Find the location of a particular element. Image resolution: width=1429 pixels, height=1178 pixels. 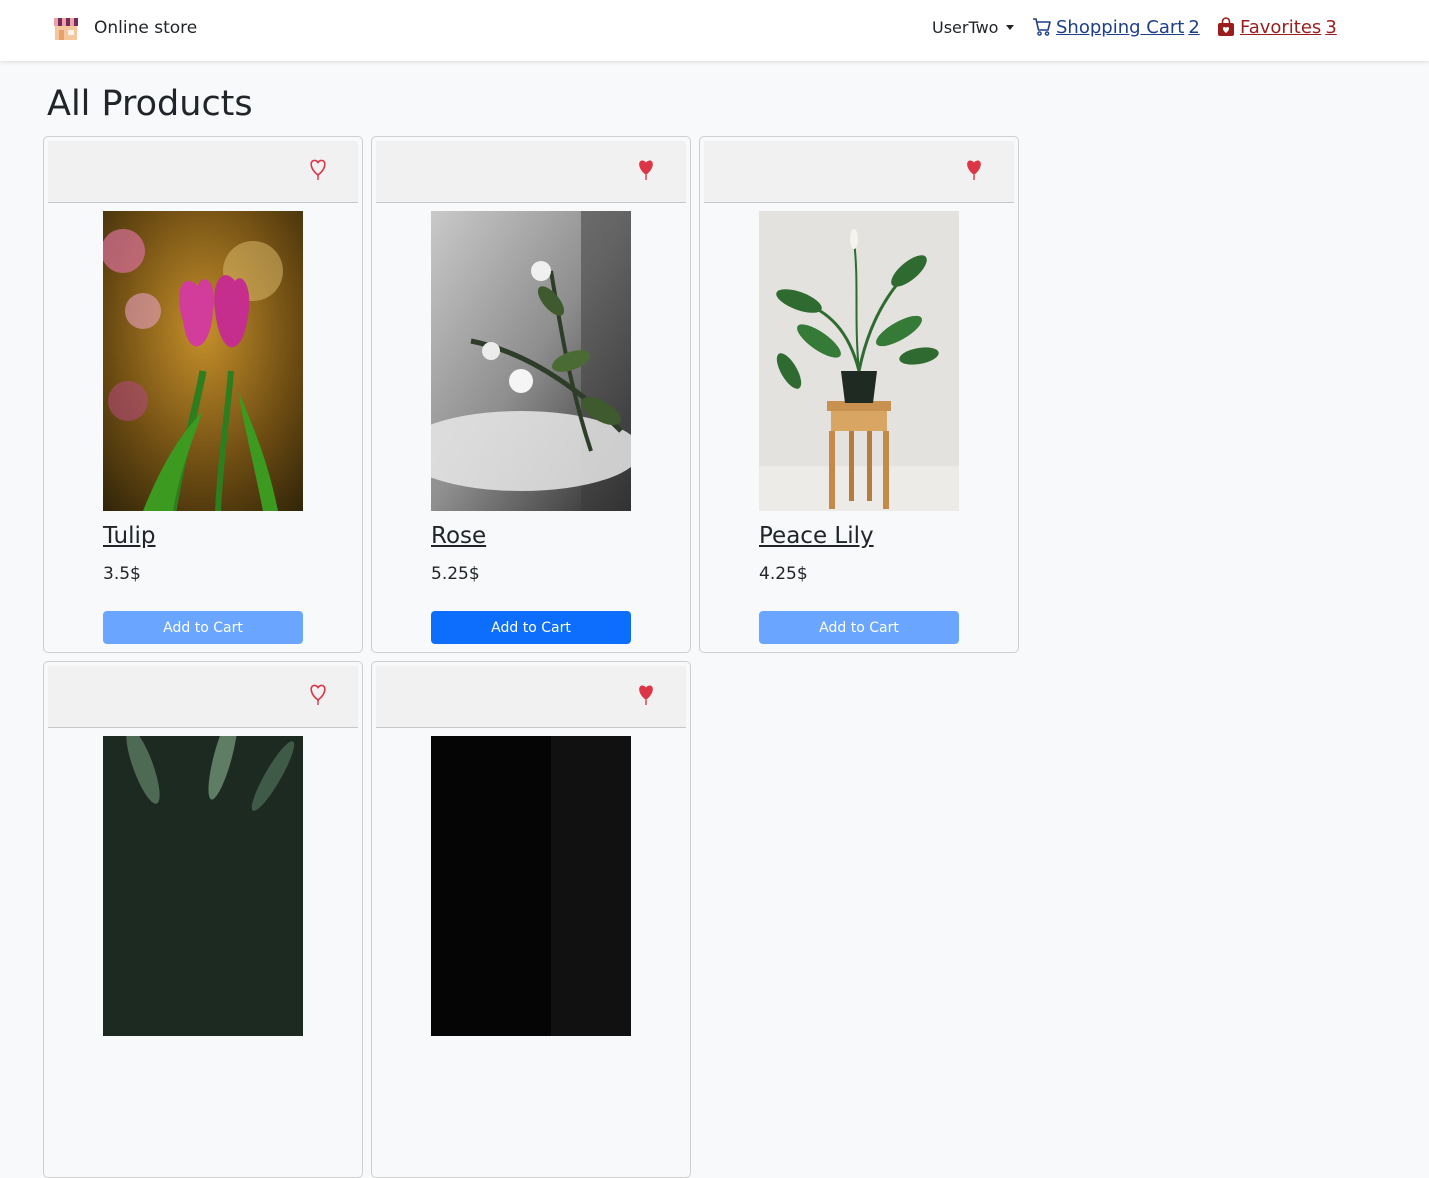

store-logo-icon is located at coordinates (66, 29).